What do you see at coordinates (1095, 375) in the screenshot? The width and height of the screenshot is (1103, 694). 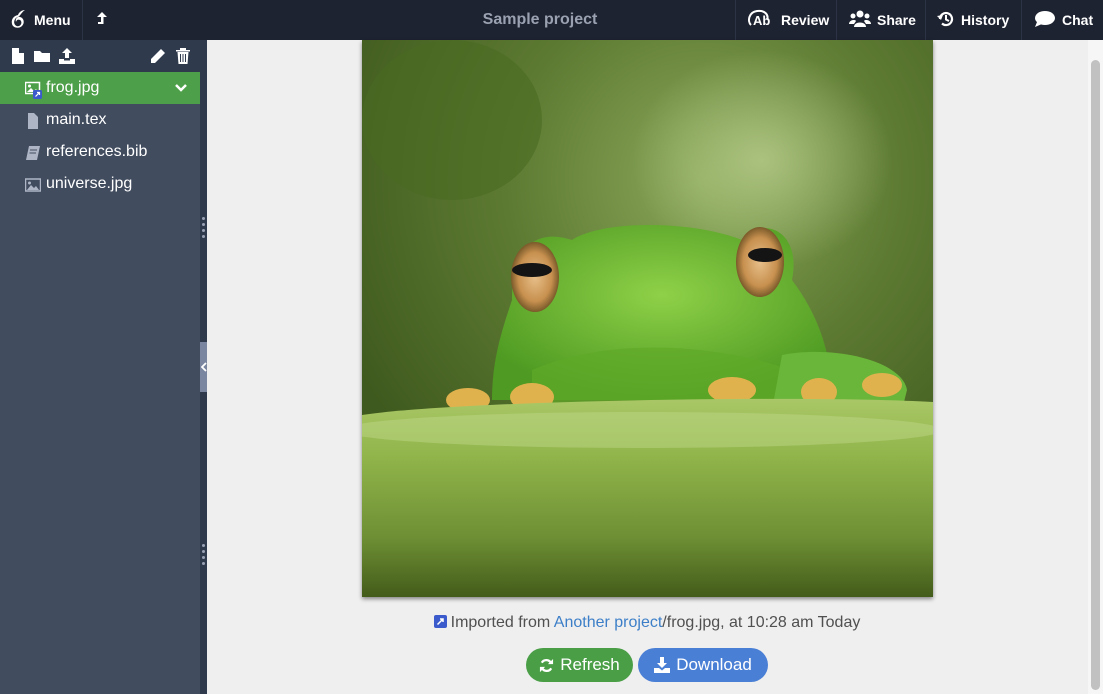 I see `scrollbar-thumb` at bounding box center [1095, 375].